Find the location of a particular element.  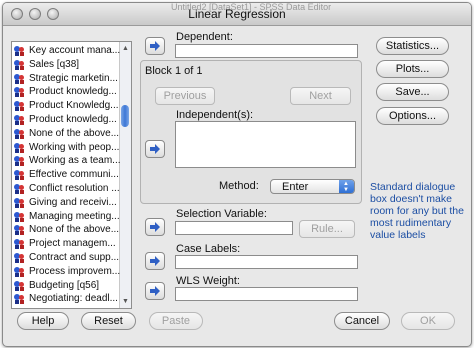

dependent-label: Dependent: is located at coordinates (204, 37).